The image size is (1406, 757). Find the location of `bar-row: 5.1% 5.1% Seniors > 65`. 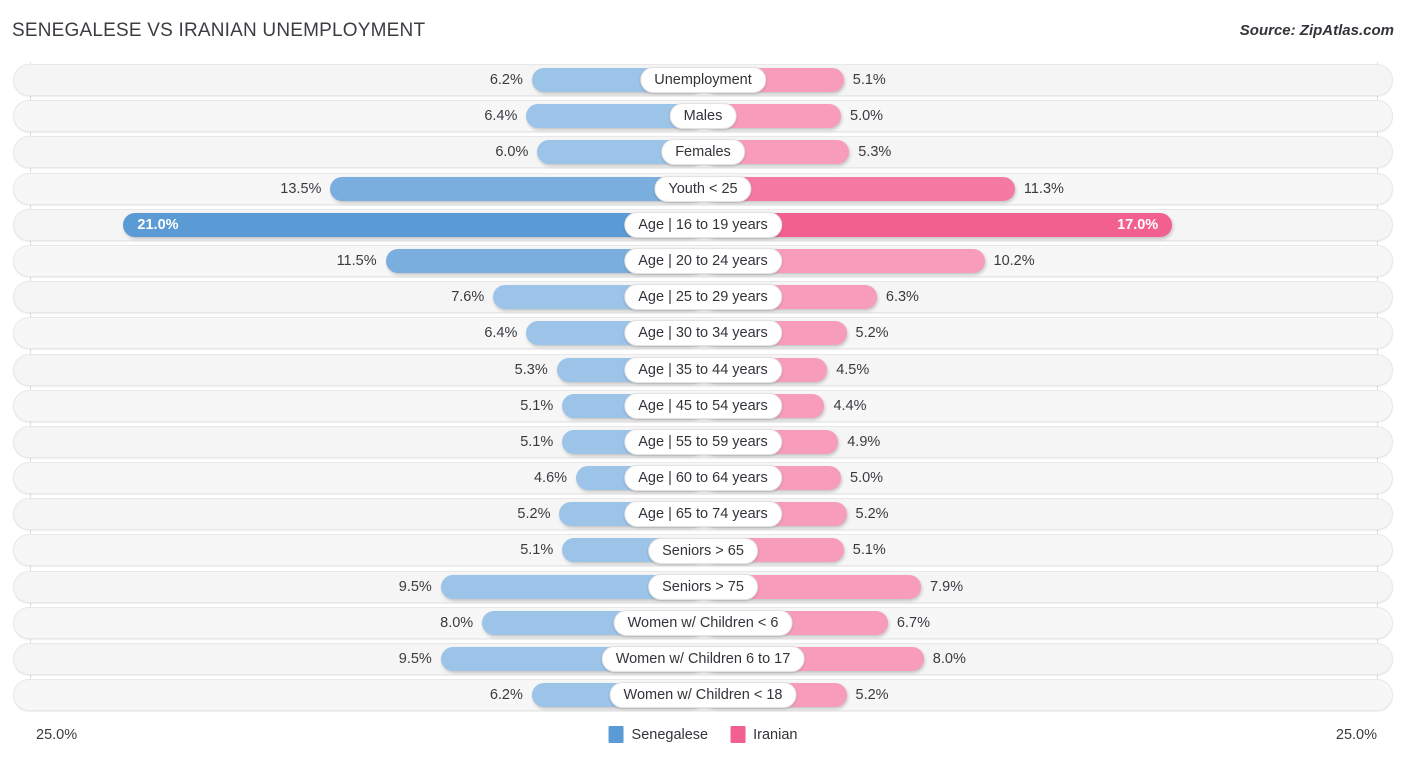

bar-row: 5.1% 5.1% Seniors > 65 is located at coordinates (703, 550).